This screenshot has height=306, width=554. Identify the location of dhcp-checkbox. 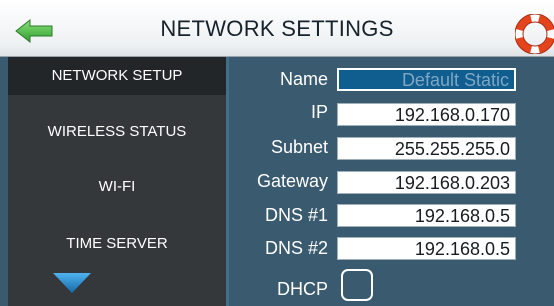
(357, 285).